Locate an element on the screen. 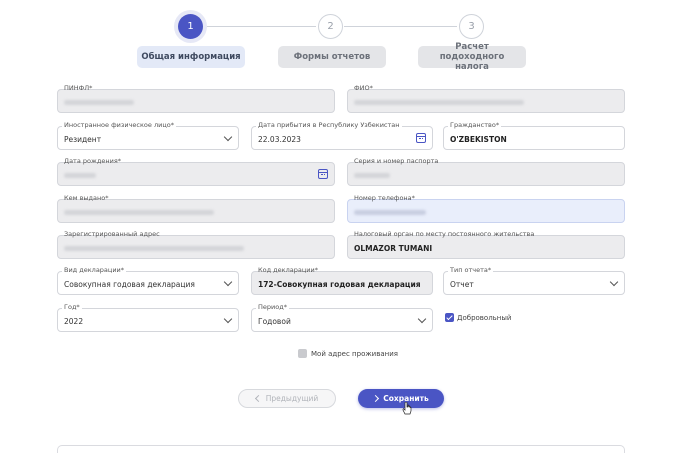 Image resolution: width=680 pixels, height=453 pixels. fio-field: ФИО* is located at coordinates (486, 98).